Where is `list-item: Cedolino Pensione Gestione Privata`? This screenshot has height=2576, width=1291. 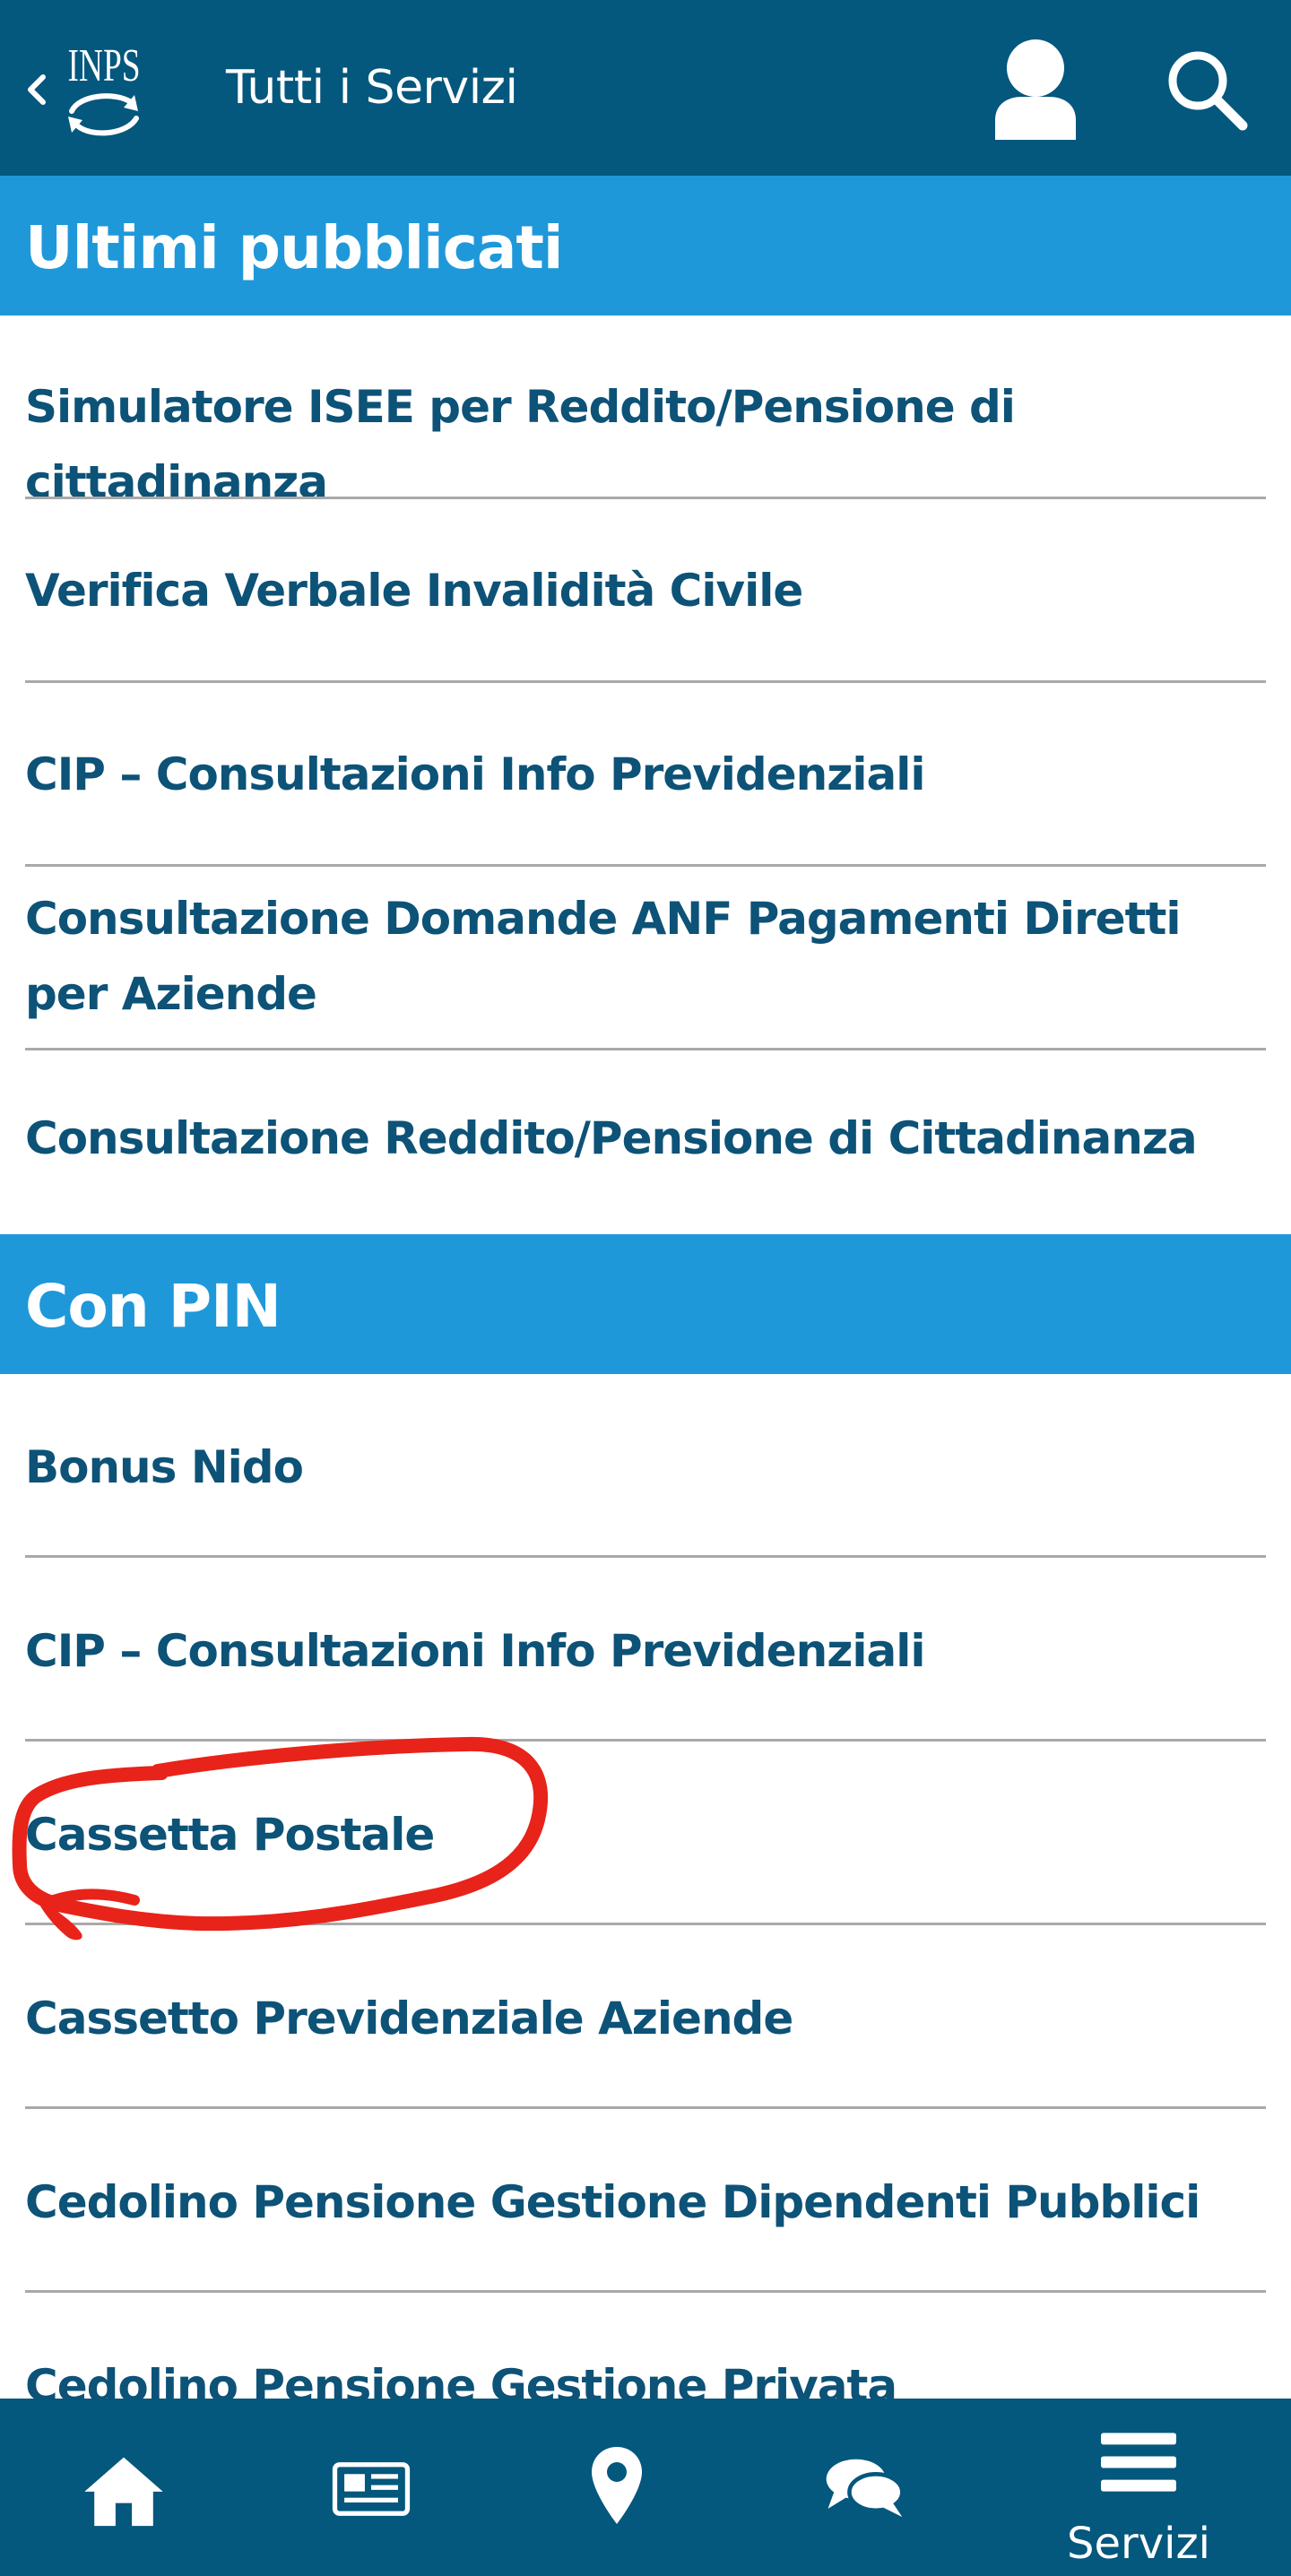
list-item: Cedolino Pensione Gestione Privata is located at coordinates (645, 2346).